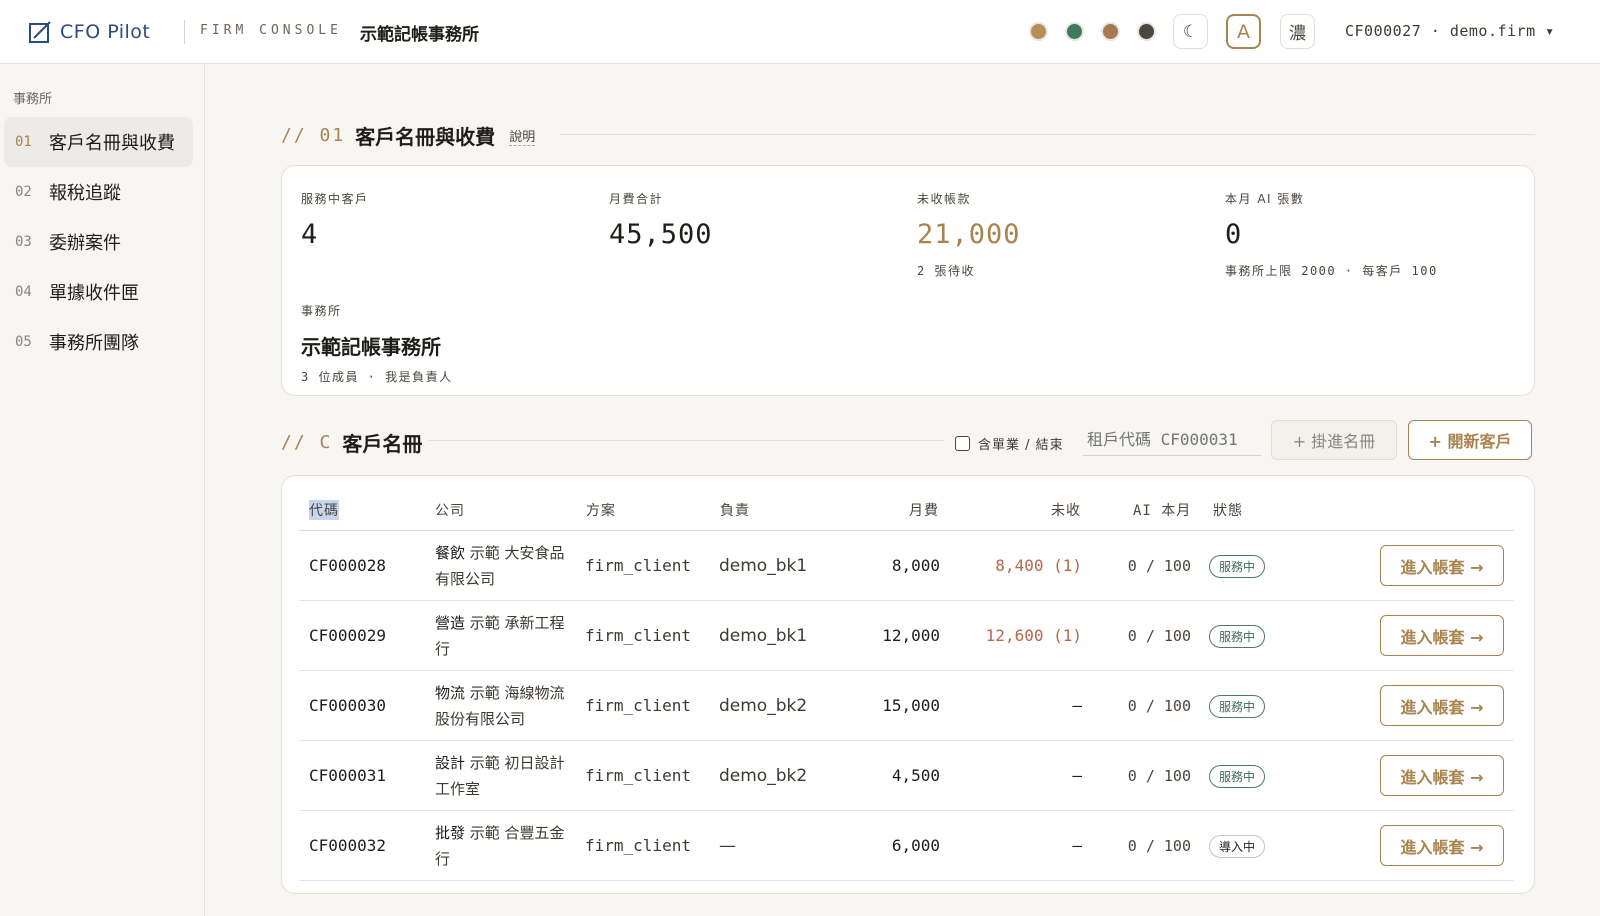  What do you see at coordinates (271, 30) in the screenshot?
I see `console-label: FIRM CONSOLE` at bounding box center [271, 30].